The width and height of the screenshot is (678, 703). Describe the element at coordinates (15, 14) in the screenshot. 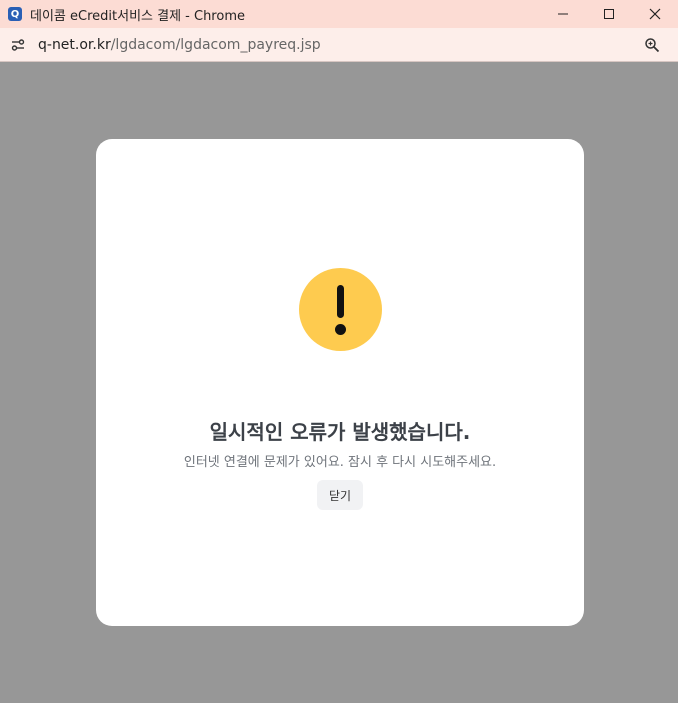

I see `app-icon: Q` at that location.